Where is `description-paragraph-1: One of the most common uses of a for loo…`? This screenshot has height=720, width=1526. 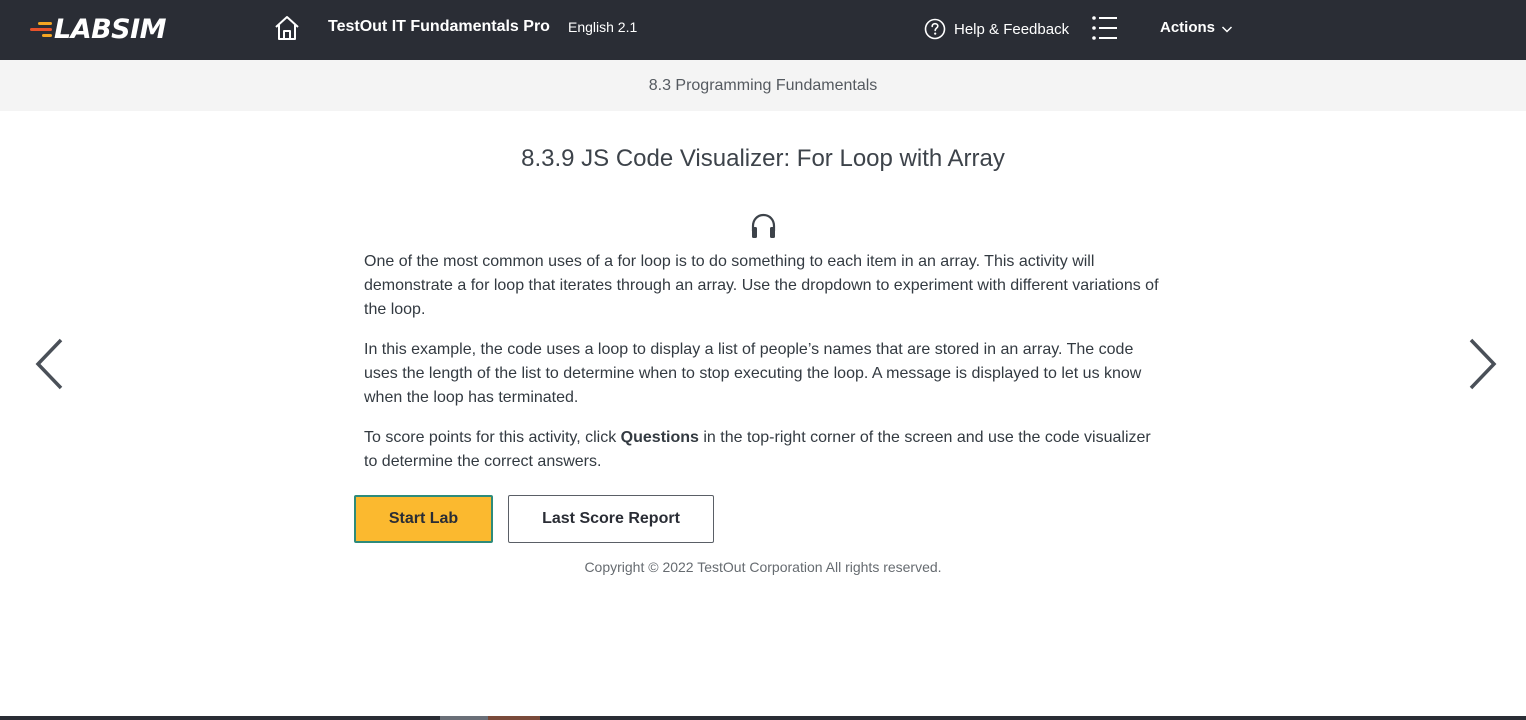 description-paragraph-1: One of the most common uses of a for loo… is located at coordinates (761, 285).